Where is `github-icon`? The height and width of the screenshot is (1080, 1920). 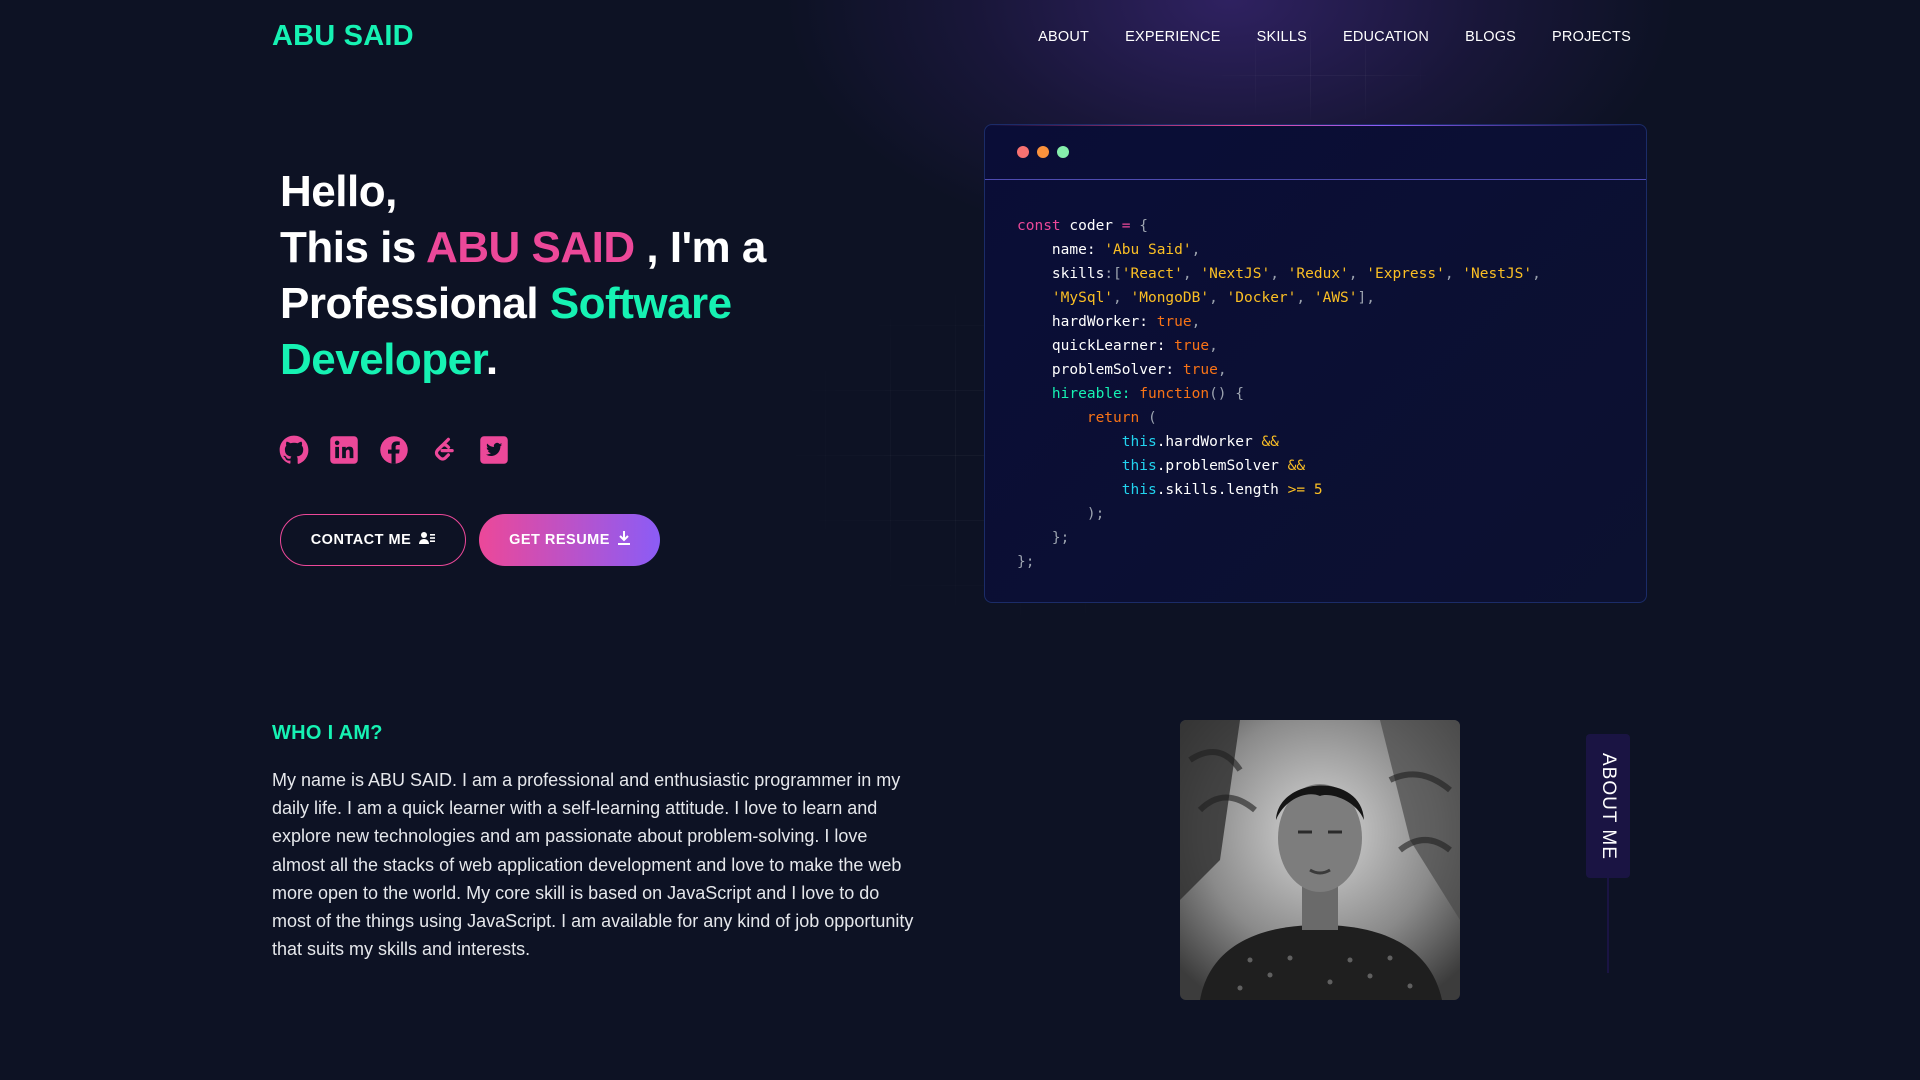 github-icon is located at coordinates (294, 450).